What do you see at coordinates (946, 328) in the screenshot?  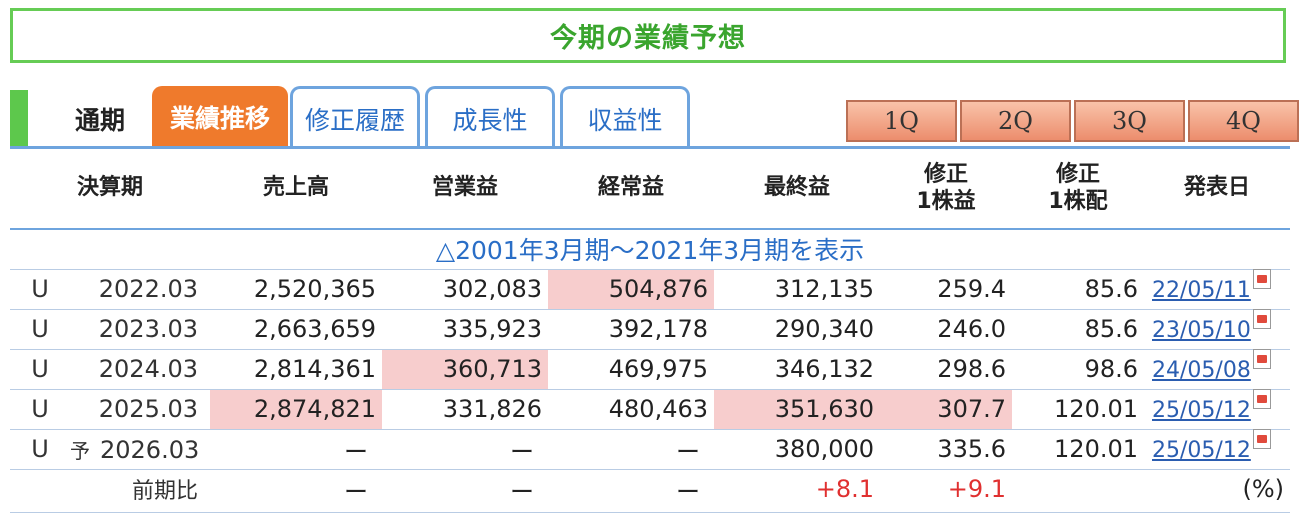 I see `row-eps: 246.0` at bounding box center [946, 328].